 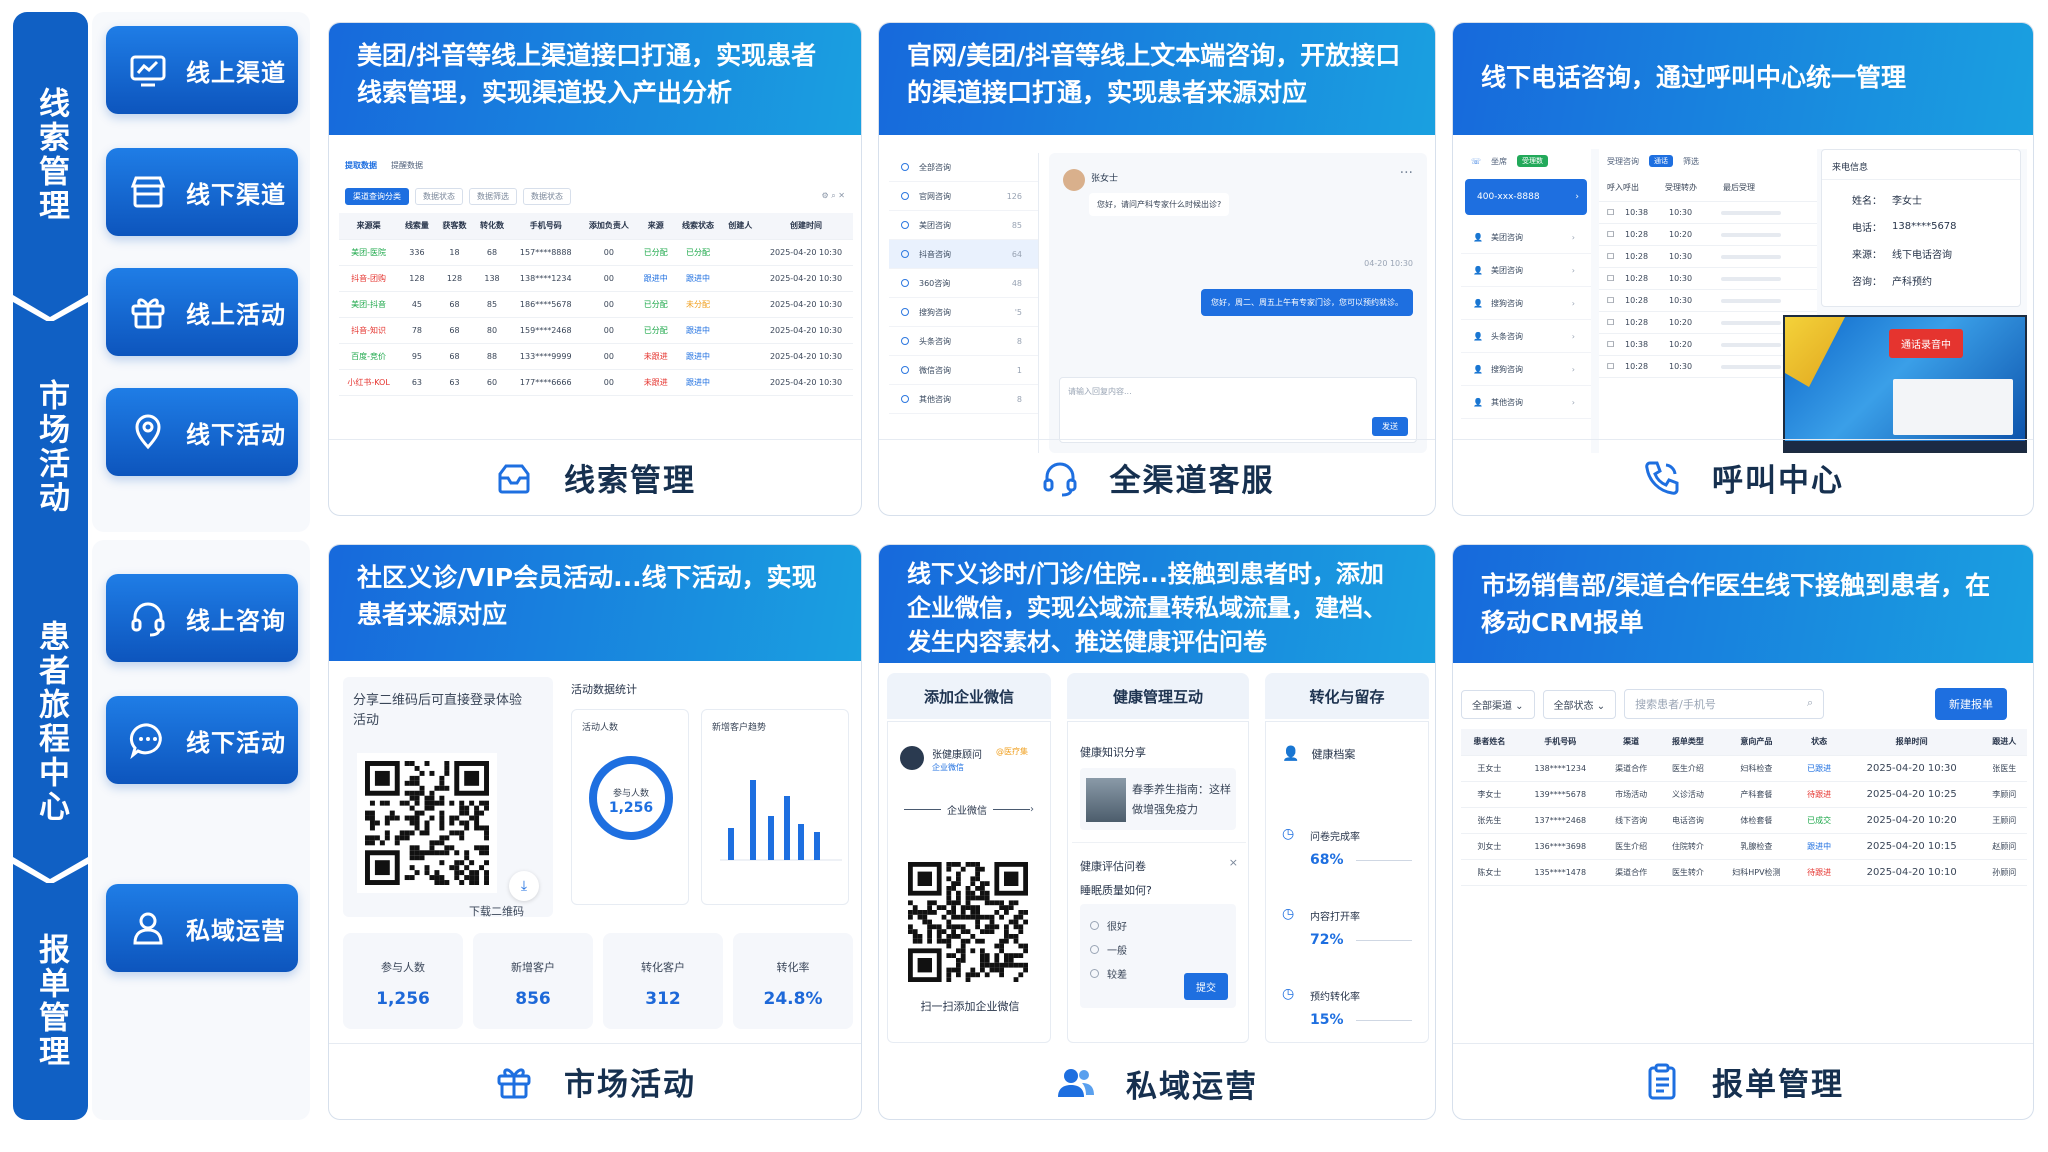 I want to click on nav-item-offline-channel: 线下渠道, so click(x=202, y=192).